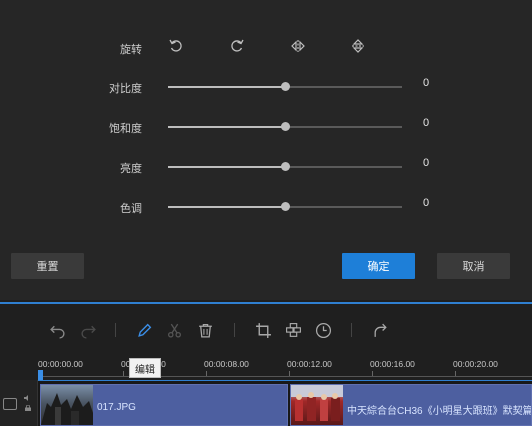  I want to click on crop-icon, so click(263, 330).